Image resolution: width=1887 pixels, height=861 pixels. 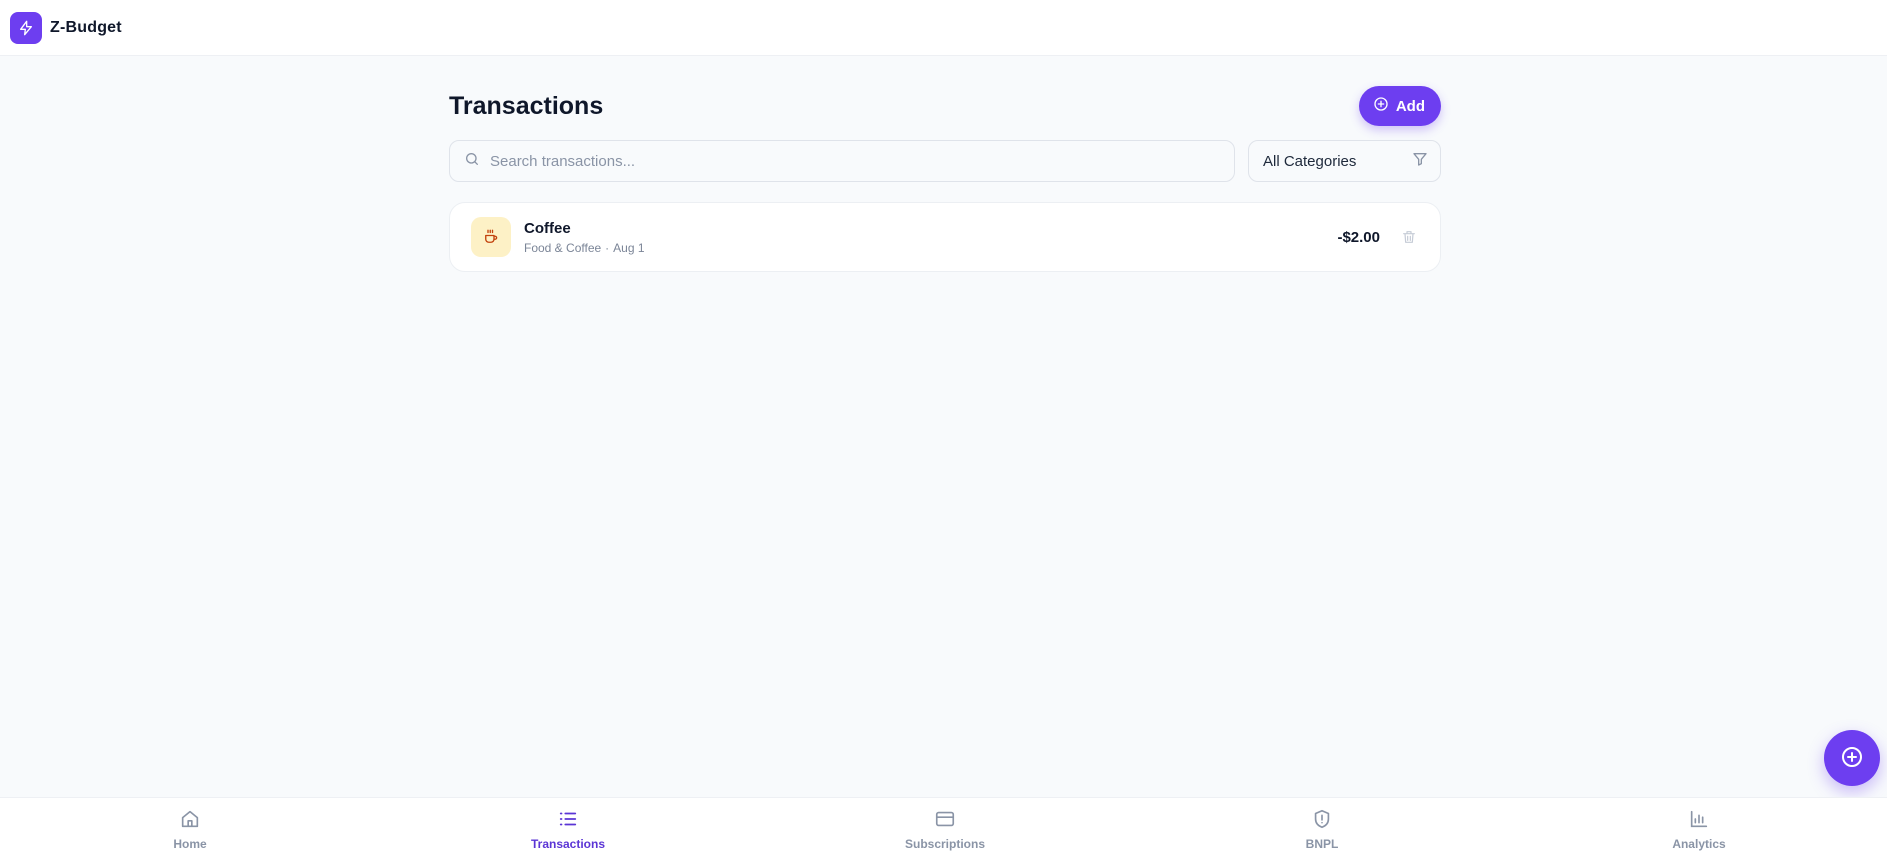 I want to click on coffee-cup-icon, so click(x=491, y=237).